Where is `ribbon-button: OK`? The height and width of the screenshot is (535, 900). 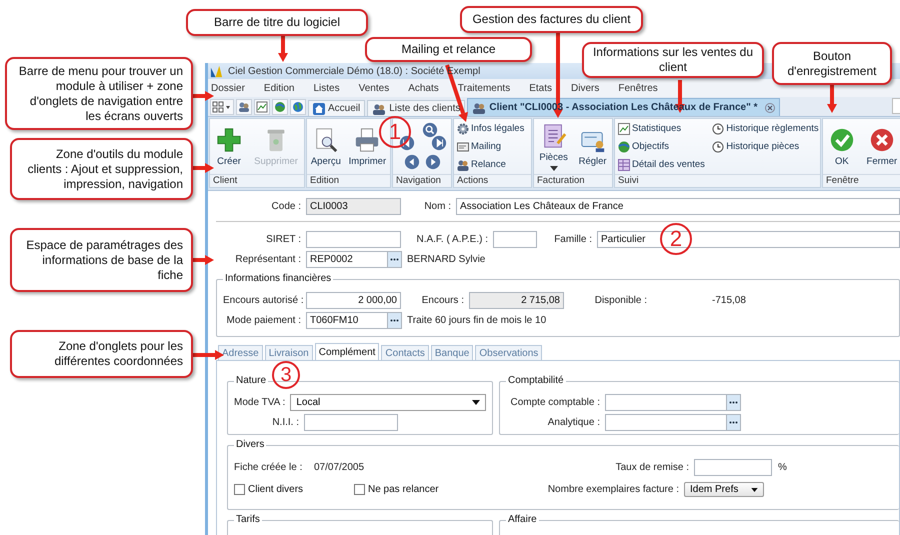
ribbon-button: OK is located at coordinates (842, 146).